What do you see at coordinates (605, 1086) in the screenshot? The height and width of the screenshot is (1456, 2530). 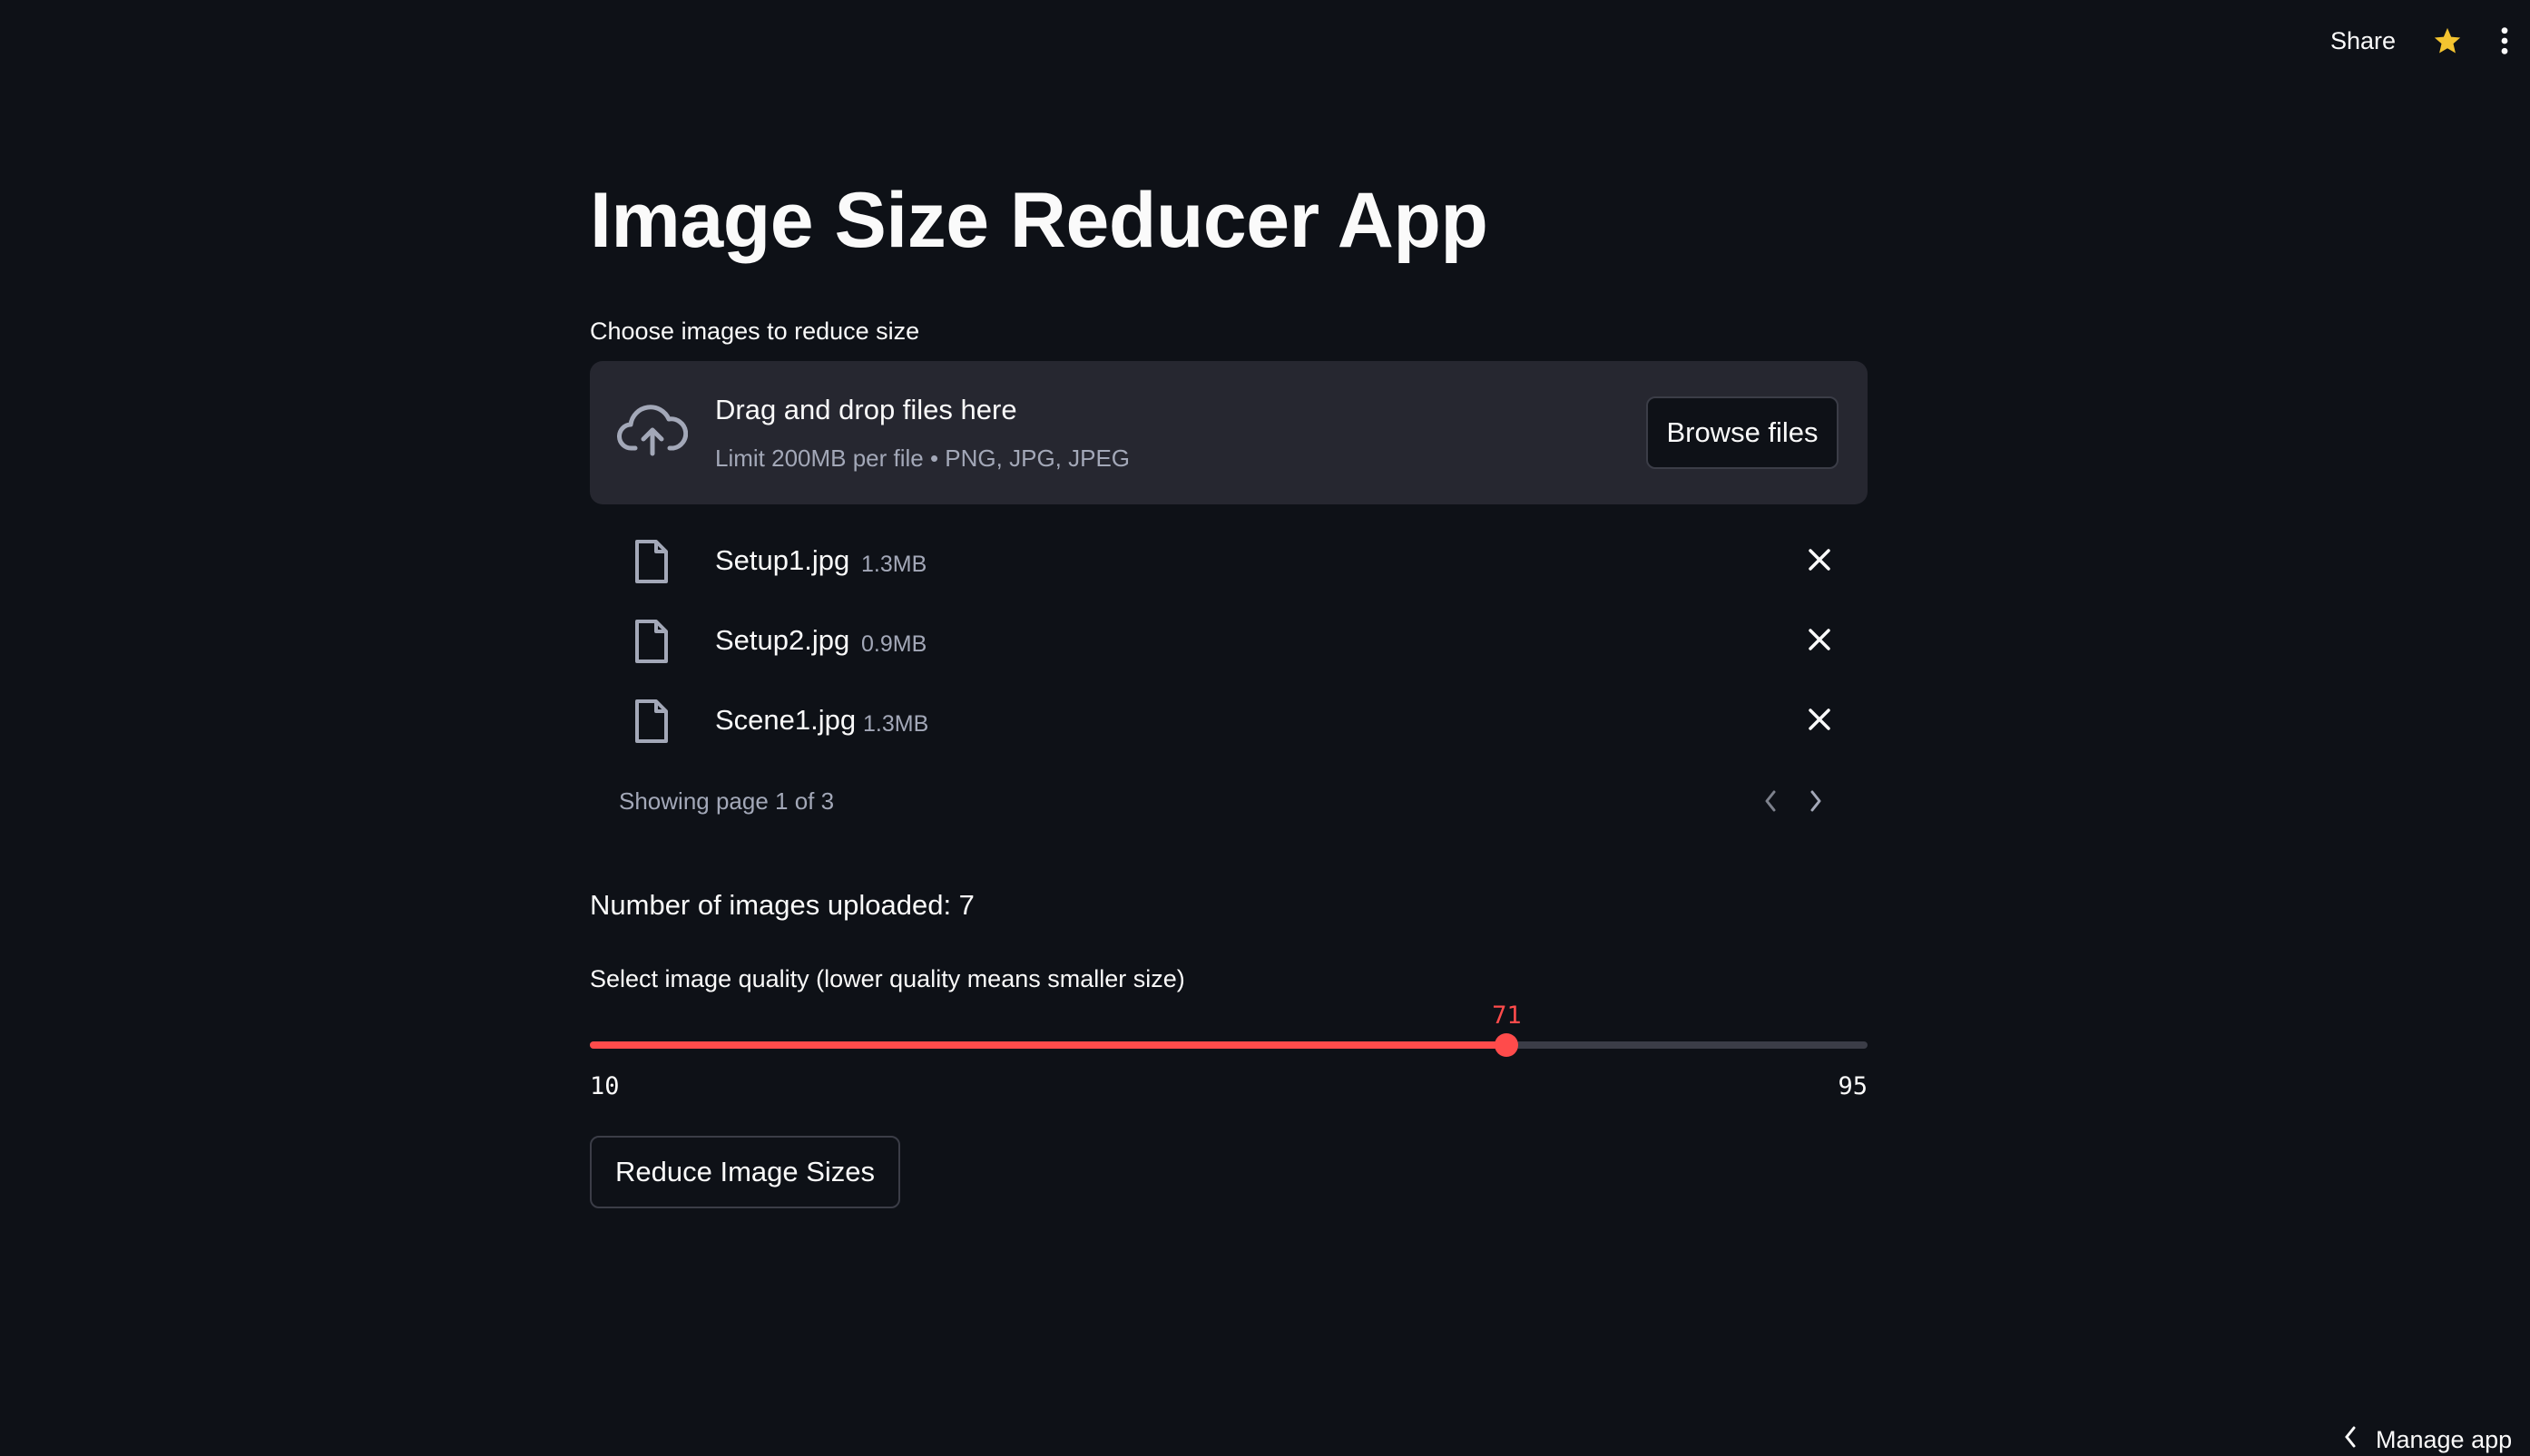 I see `slider-min-label: 10` at bounding box center [605, 1086].